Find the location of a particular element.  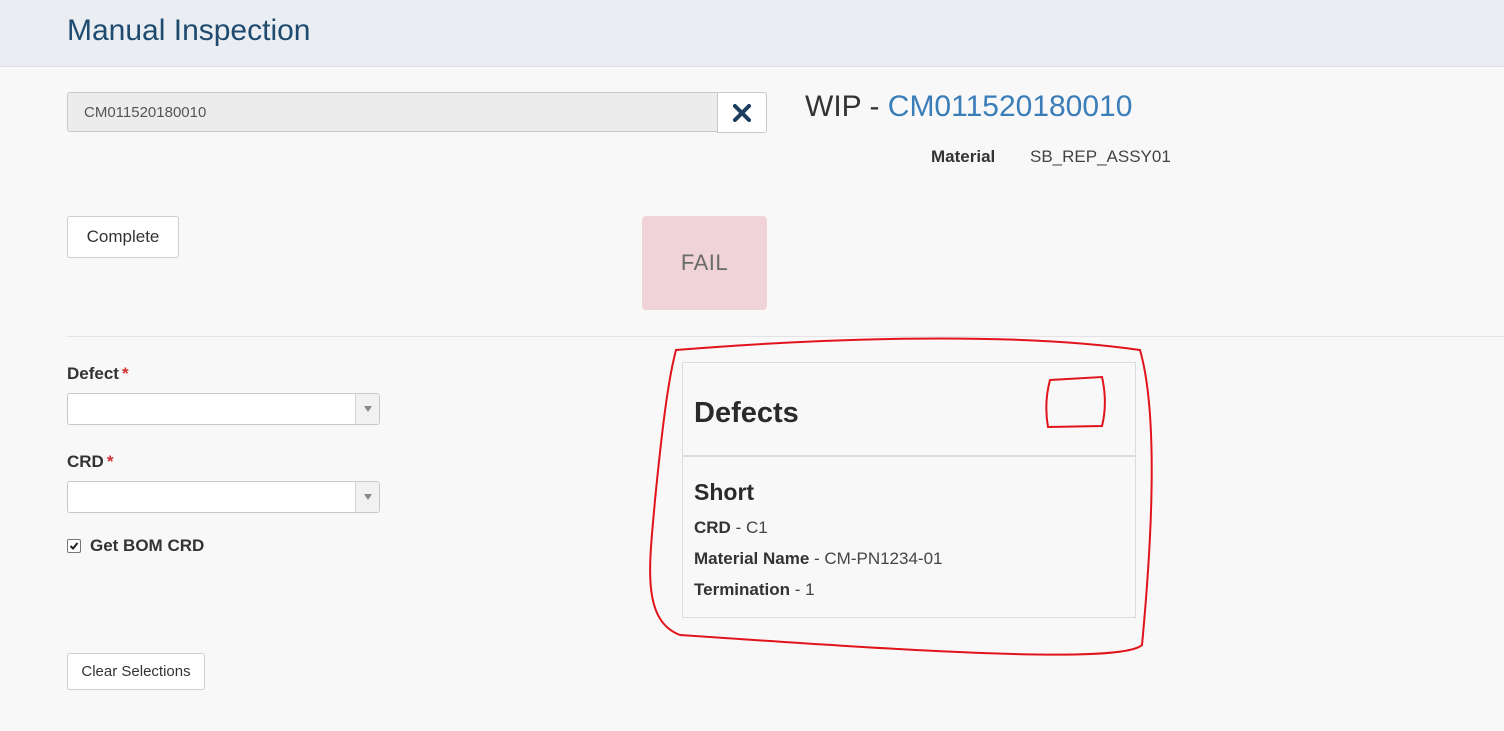

crd-label-text: CRD is located at coordinates (85, 461).